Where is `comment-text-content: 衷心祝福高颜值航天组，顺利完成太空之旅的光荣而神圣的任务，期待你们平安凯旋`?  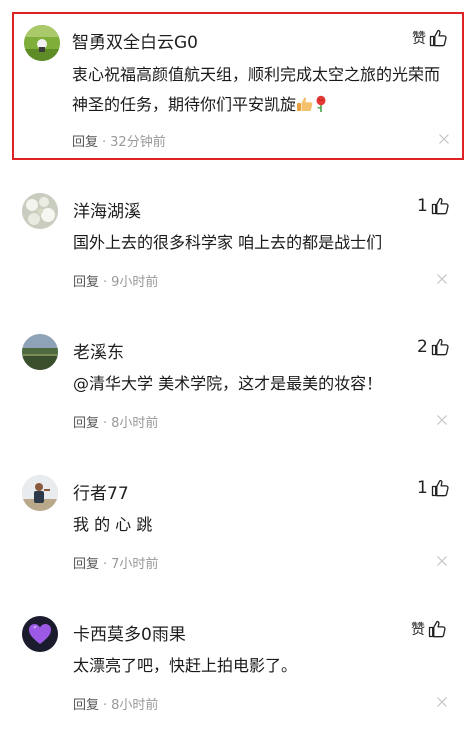 comment-text-content: 衷心祝福高颜值航天组，顺利完成太空之旅的光荣而神圣的任务，期待你们平安凯旋 is located at coordinates (256, 89).